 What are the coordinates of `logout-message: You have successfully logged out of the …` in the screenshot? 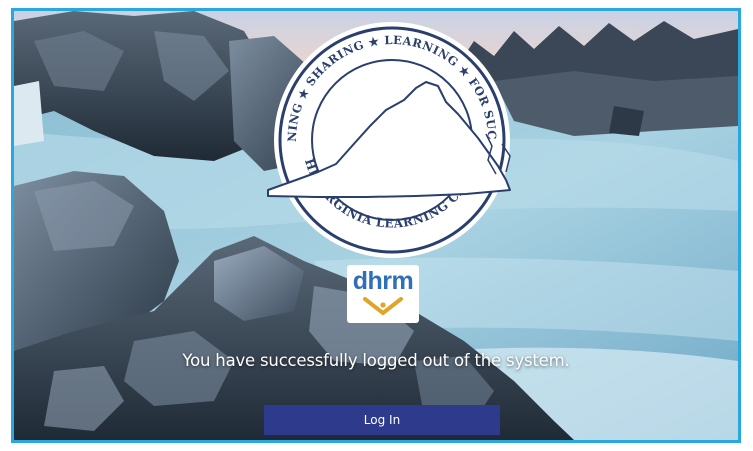 It's located at (376, 360).